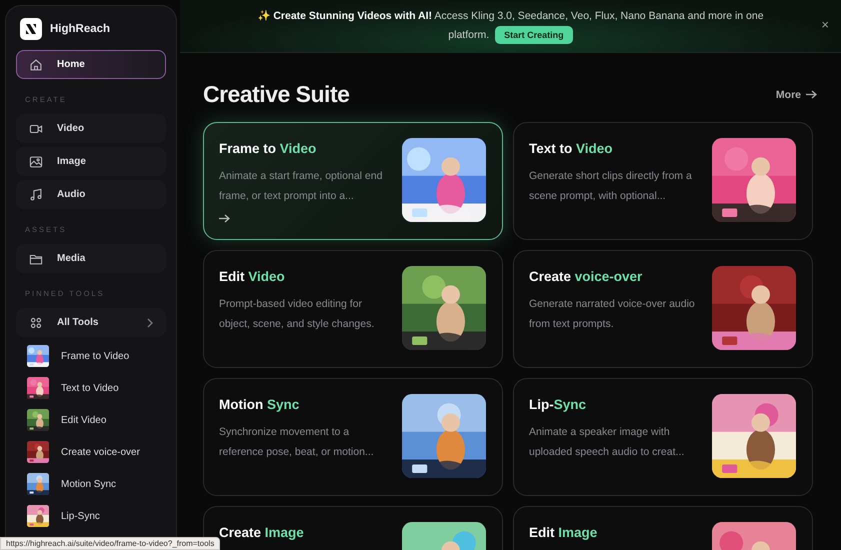 This screenshot has width=841, height=550. I want to click on sidebar-item: Audio, so click(91, 194).